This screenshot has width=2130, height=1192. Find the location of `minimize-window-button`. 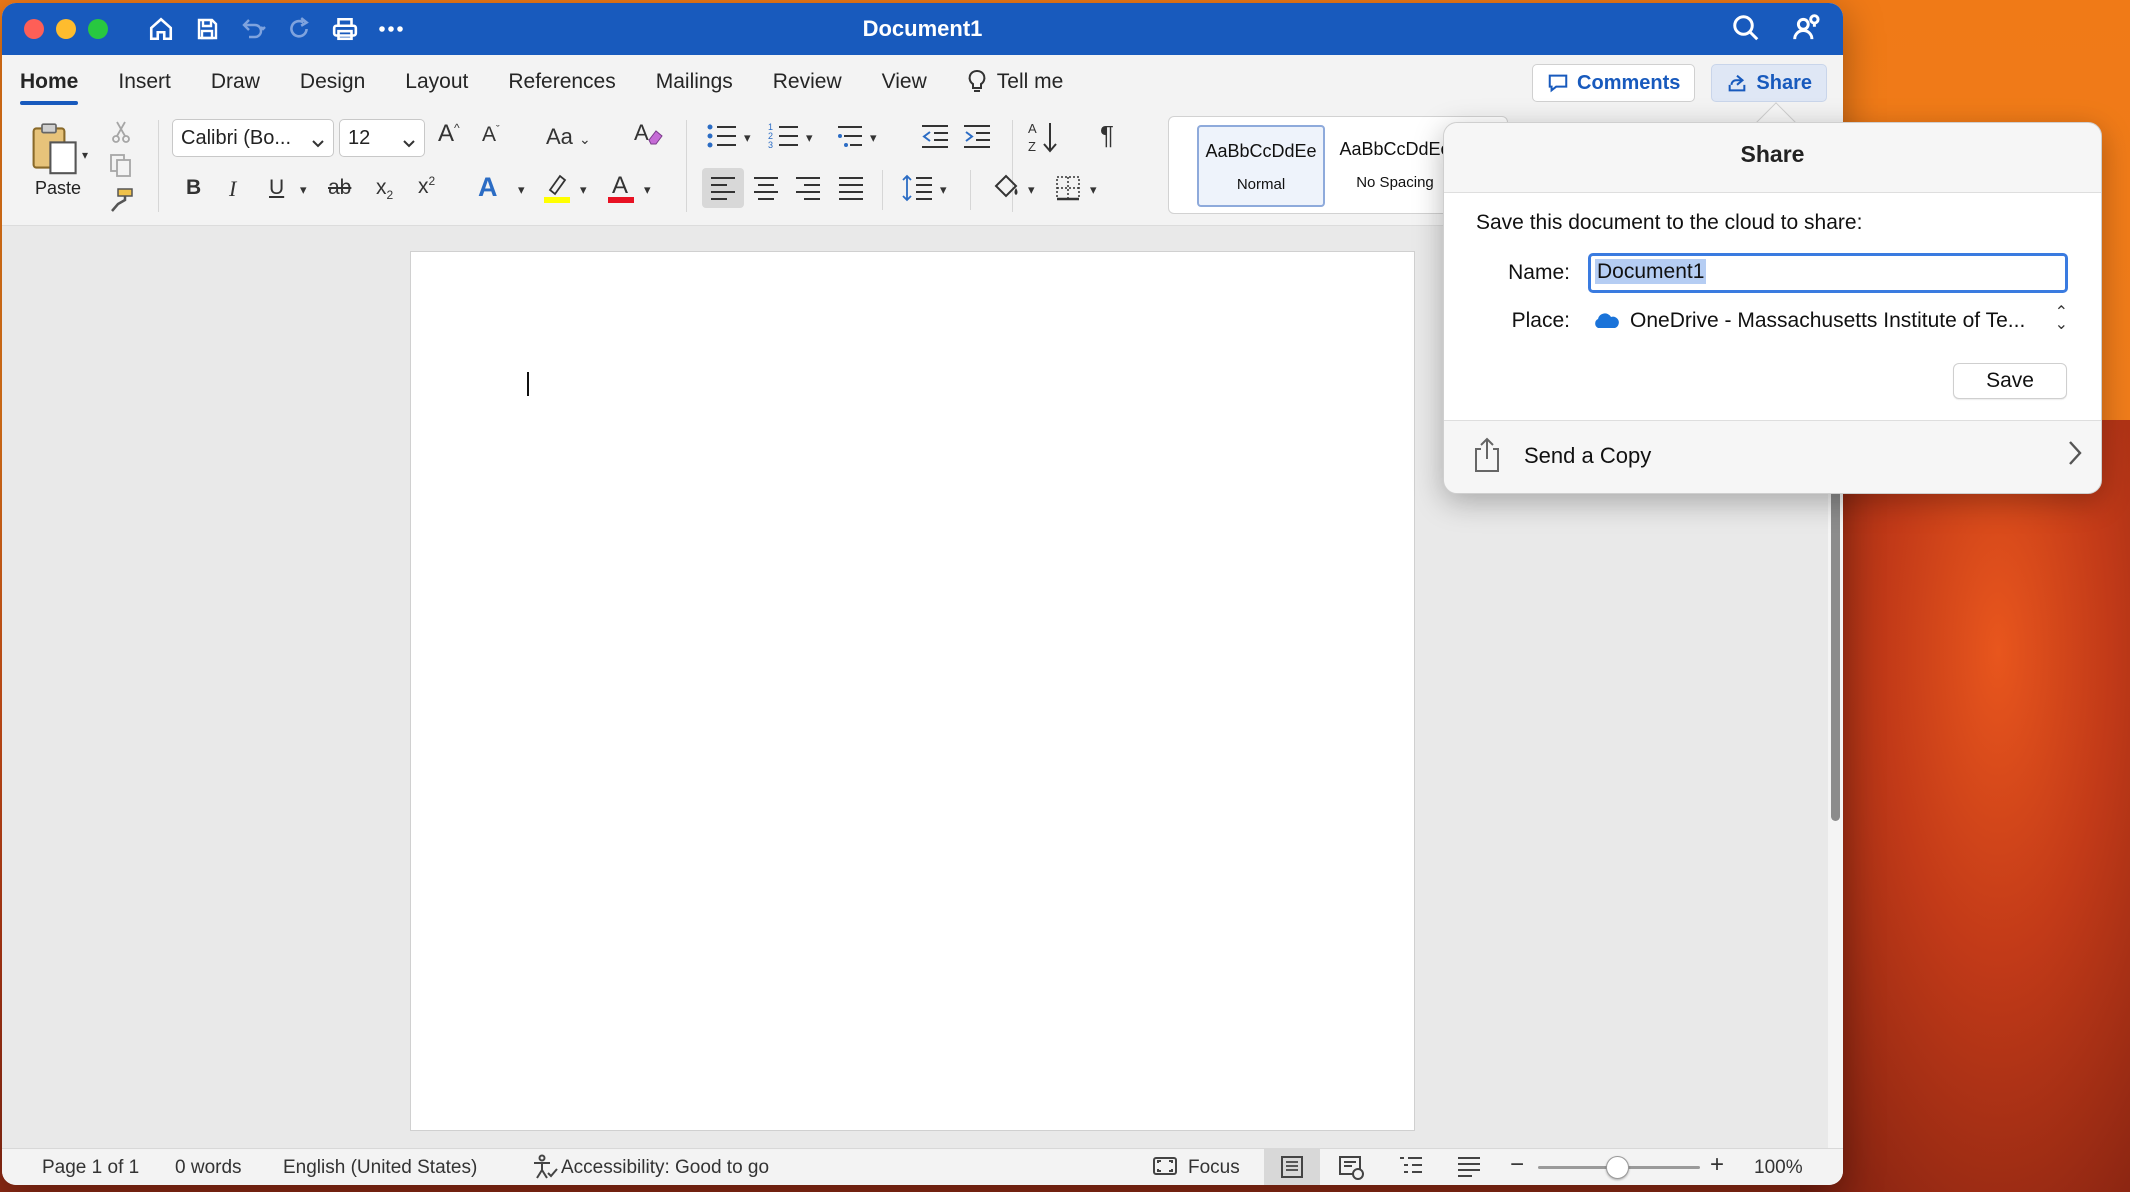

minimize-window-button is located at coordinates (66, 29).